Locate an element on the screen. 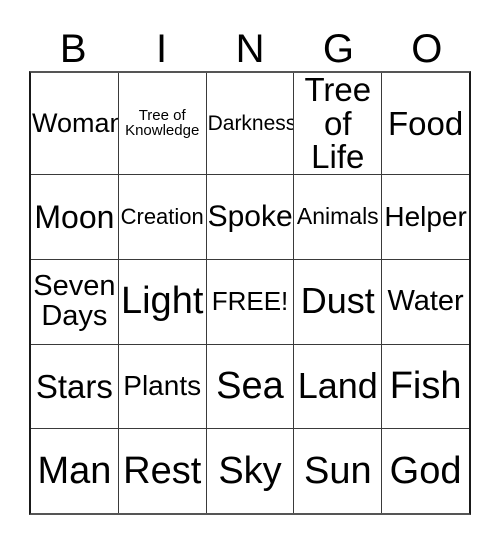 The image size is (500, 544). bingo-cell: Woman is located at coordinates (75, 123).